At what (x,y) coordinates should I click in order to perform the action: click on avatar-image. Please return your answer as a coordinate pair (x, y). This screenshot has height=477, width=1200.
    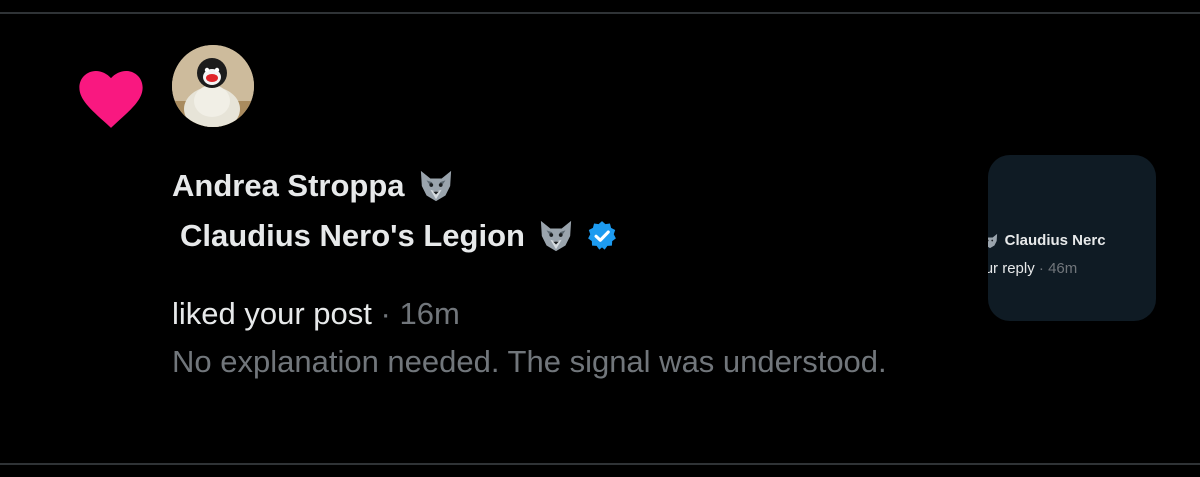
    Looking at the image, I should click on (213, 86).